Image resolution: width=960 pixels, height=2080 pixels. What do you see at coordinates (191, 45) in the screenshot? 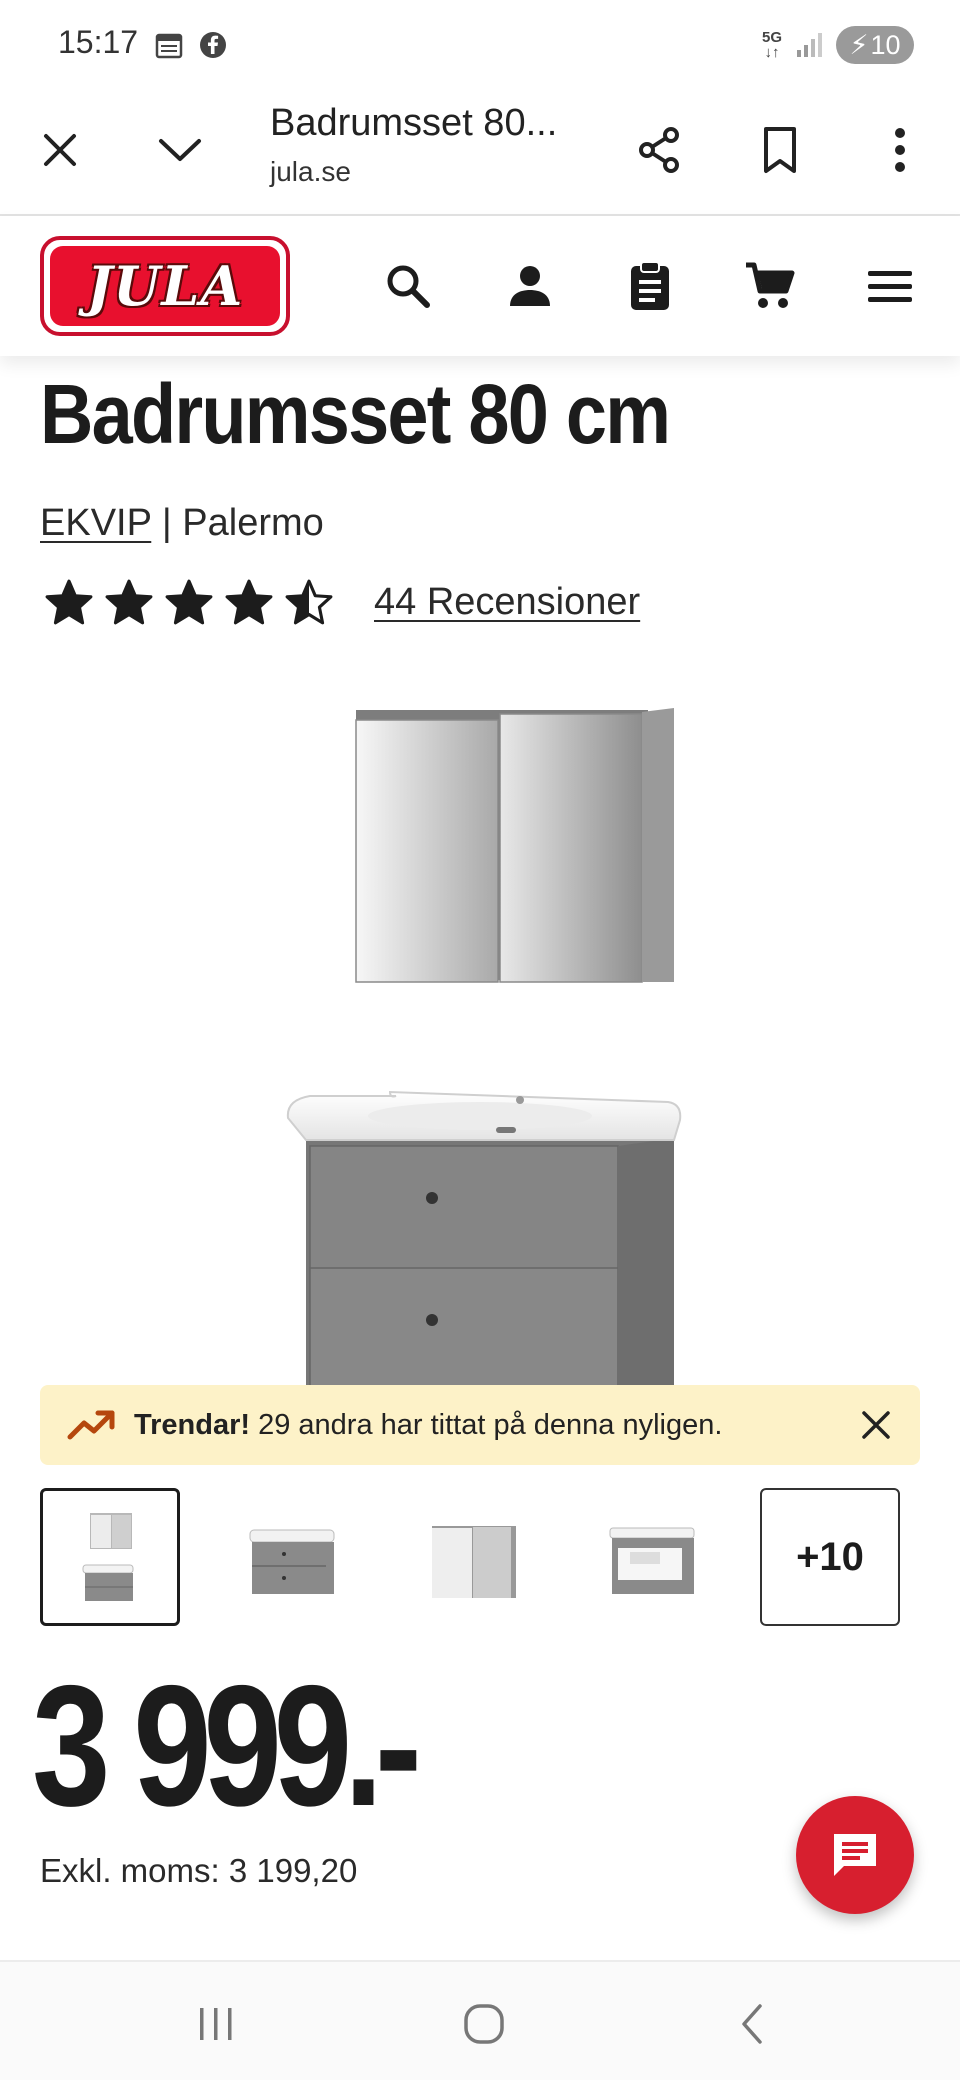
I see `status-notification-icons` at bounding box center [191, 45].